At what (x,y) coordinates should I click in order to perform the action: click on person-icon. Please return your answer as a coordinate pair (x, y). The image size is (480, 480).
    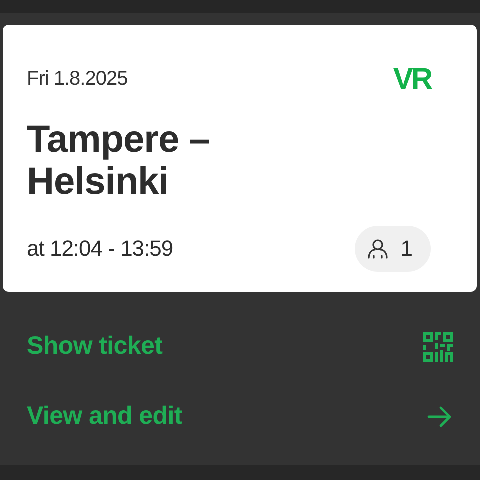
    Looking at the image, I should click on (377, 249).